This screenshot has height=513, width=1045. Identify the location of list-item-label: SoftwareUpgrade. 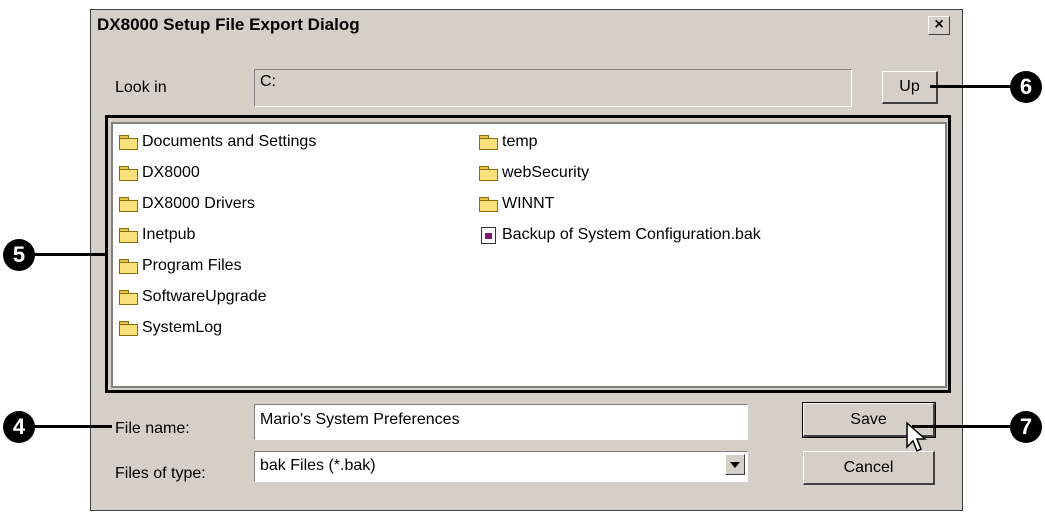
(204, 296).